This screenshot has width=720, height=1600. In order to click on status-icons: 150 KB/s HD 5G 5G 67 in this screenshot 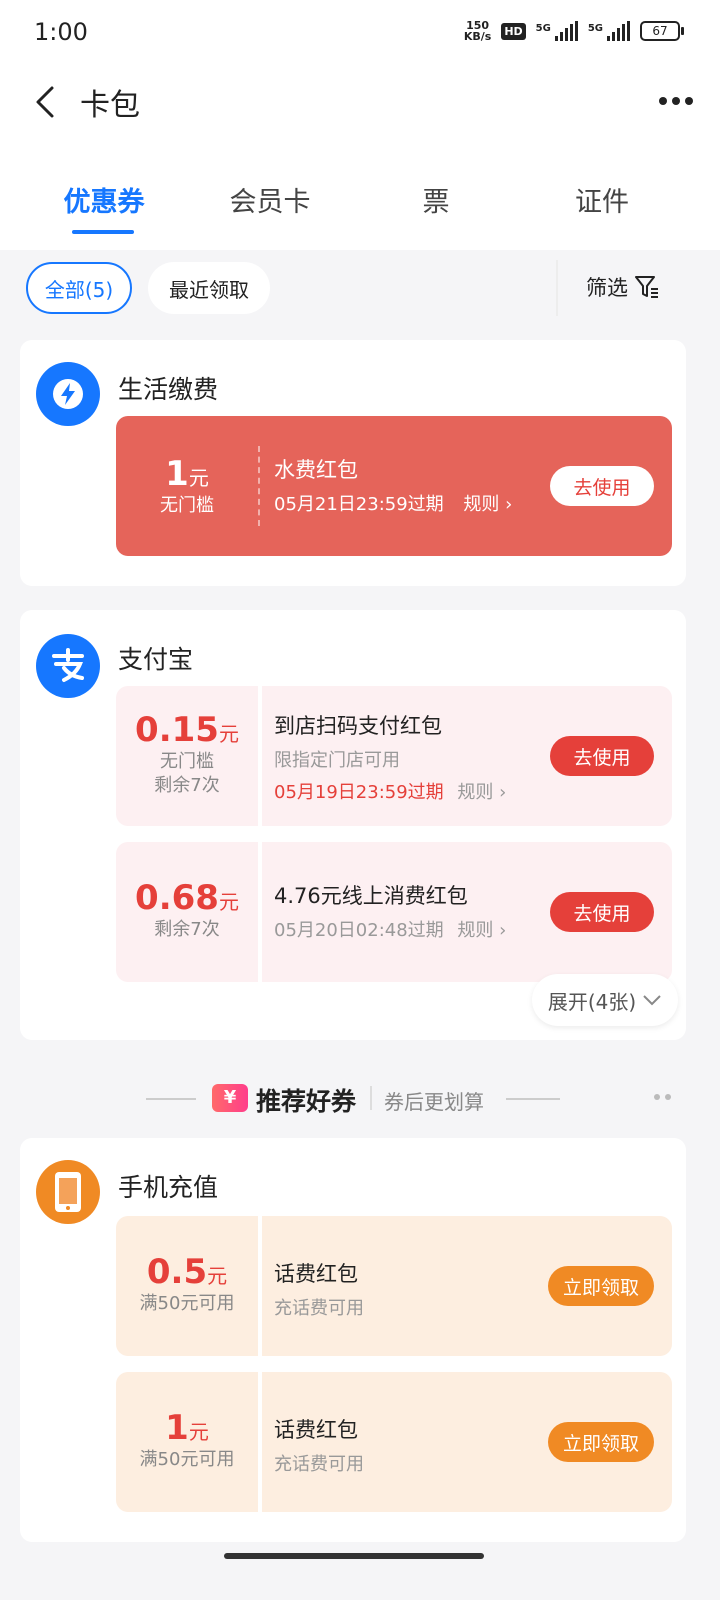, I will do `click(573, 31)`.